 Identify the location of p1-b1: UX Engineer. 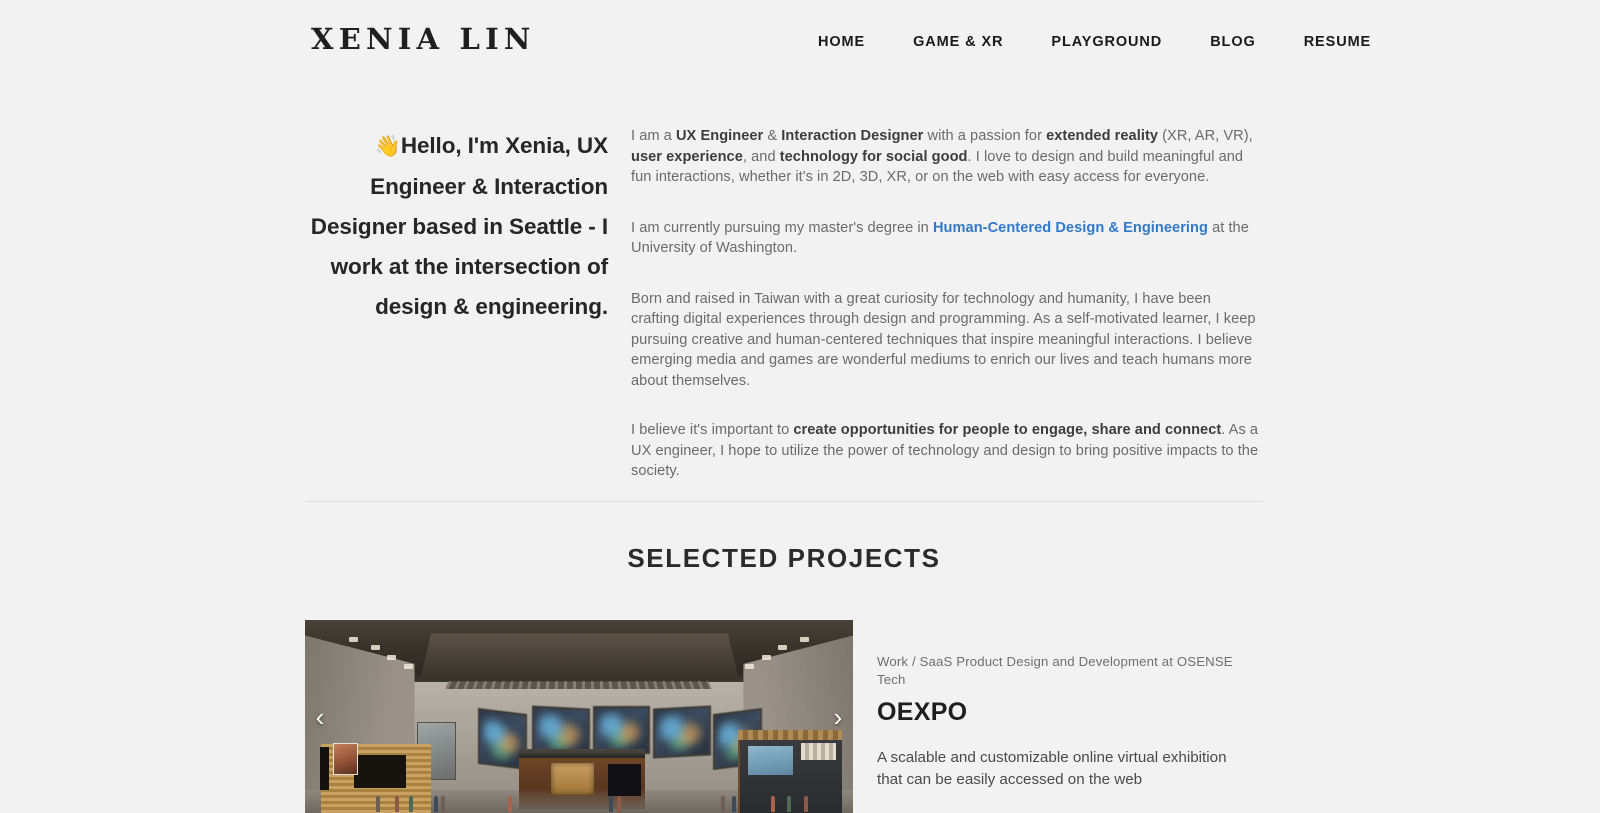
(719, 136).